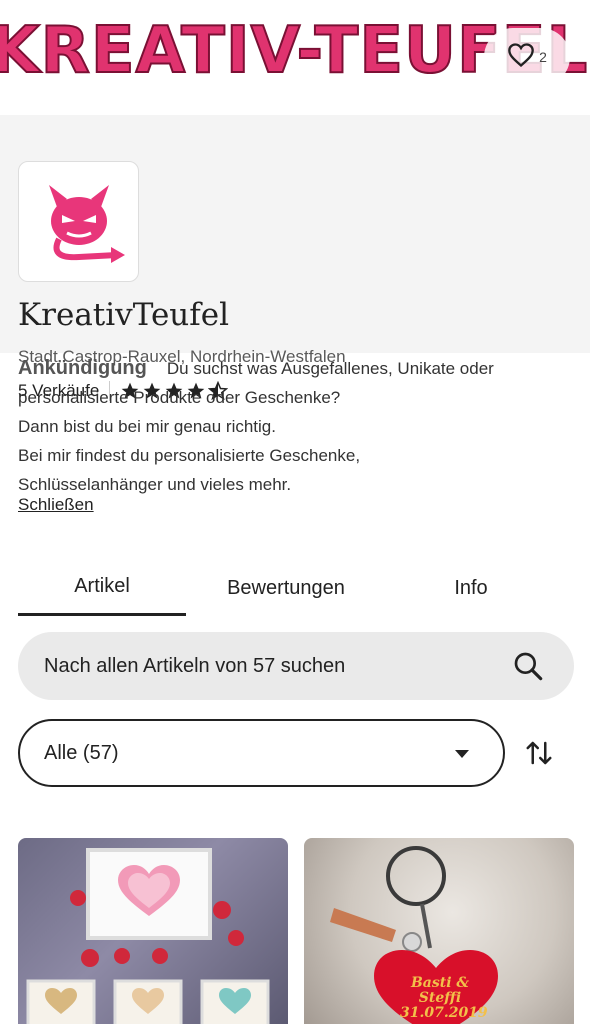 The width and height of the screenshot is (590, 1024). Describe the element at coordinates (264, 666) in the screenshot. I see `search-input` at that location.